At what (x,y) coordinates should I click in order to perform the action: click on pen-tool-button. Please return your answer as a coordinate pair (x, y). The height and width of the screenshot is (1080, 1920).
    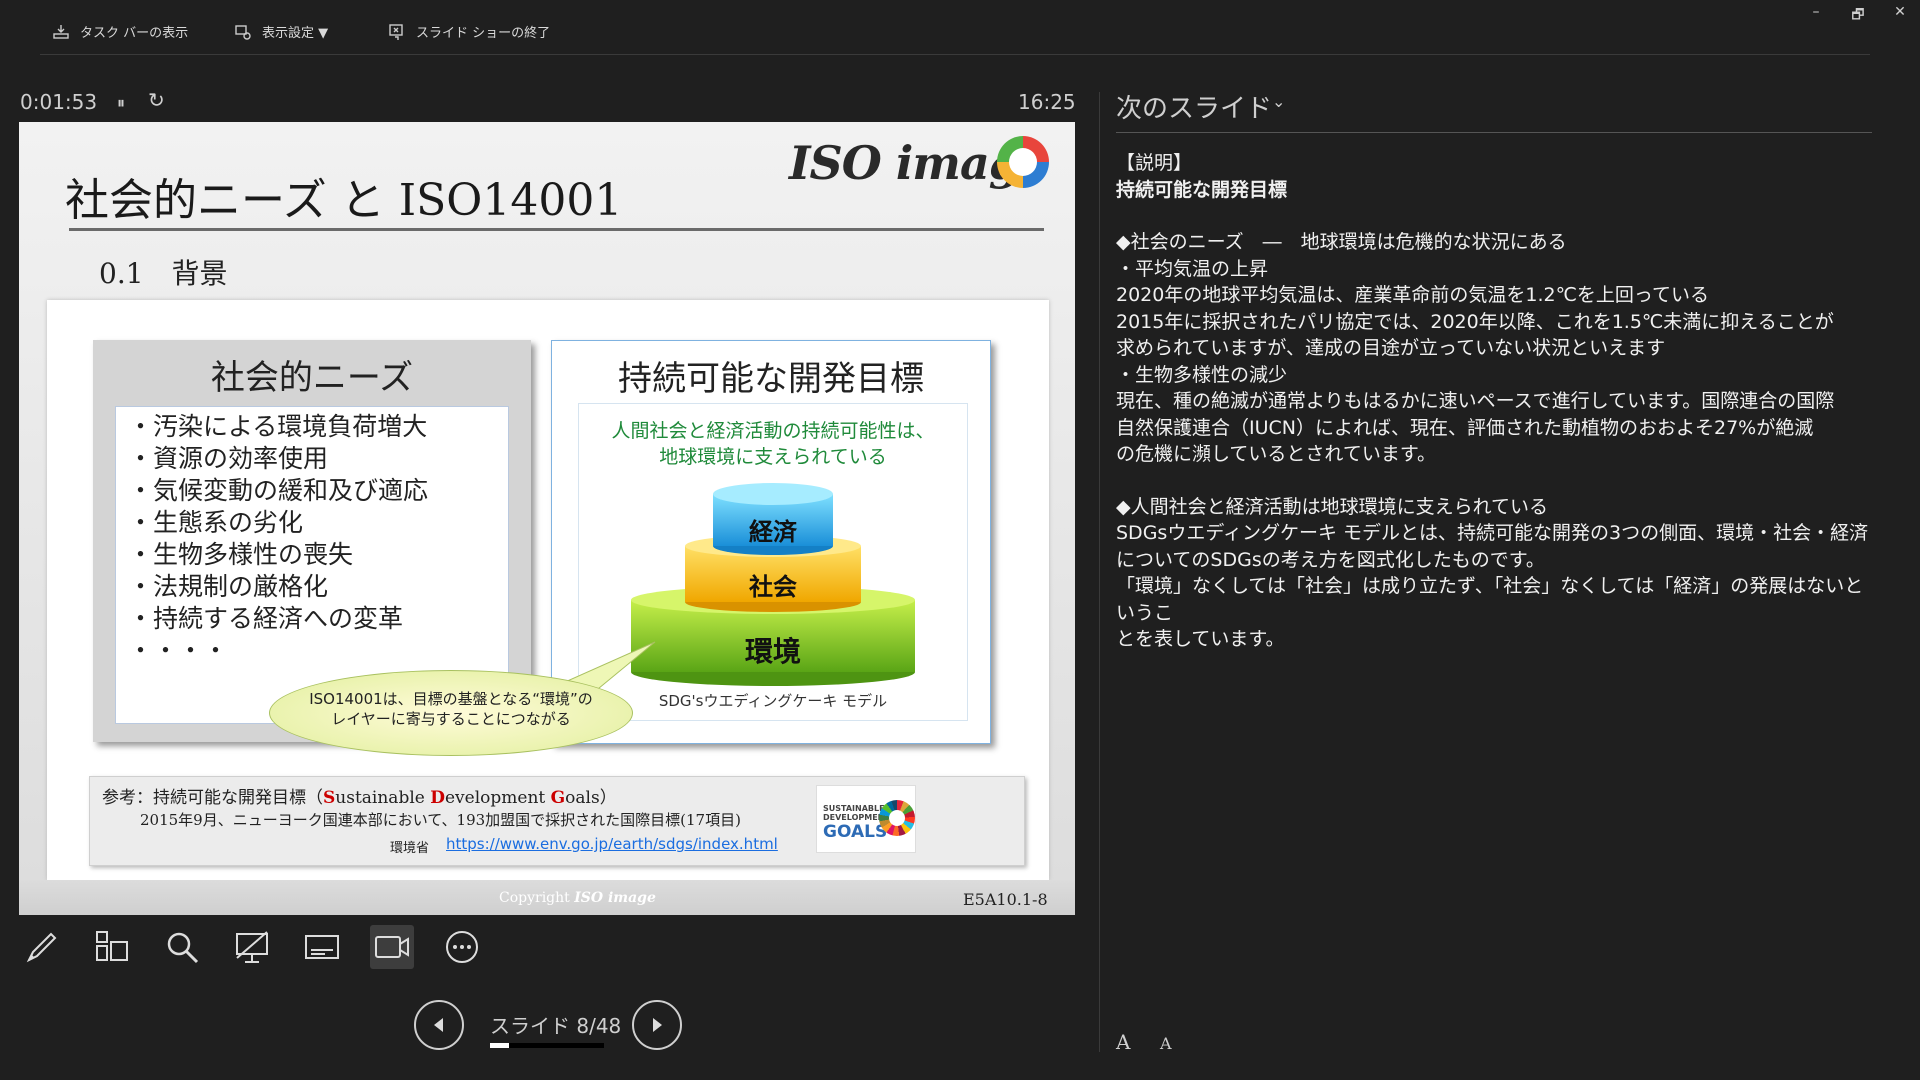
    Looking at the image, I should click on (42, 947).